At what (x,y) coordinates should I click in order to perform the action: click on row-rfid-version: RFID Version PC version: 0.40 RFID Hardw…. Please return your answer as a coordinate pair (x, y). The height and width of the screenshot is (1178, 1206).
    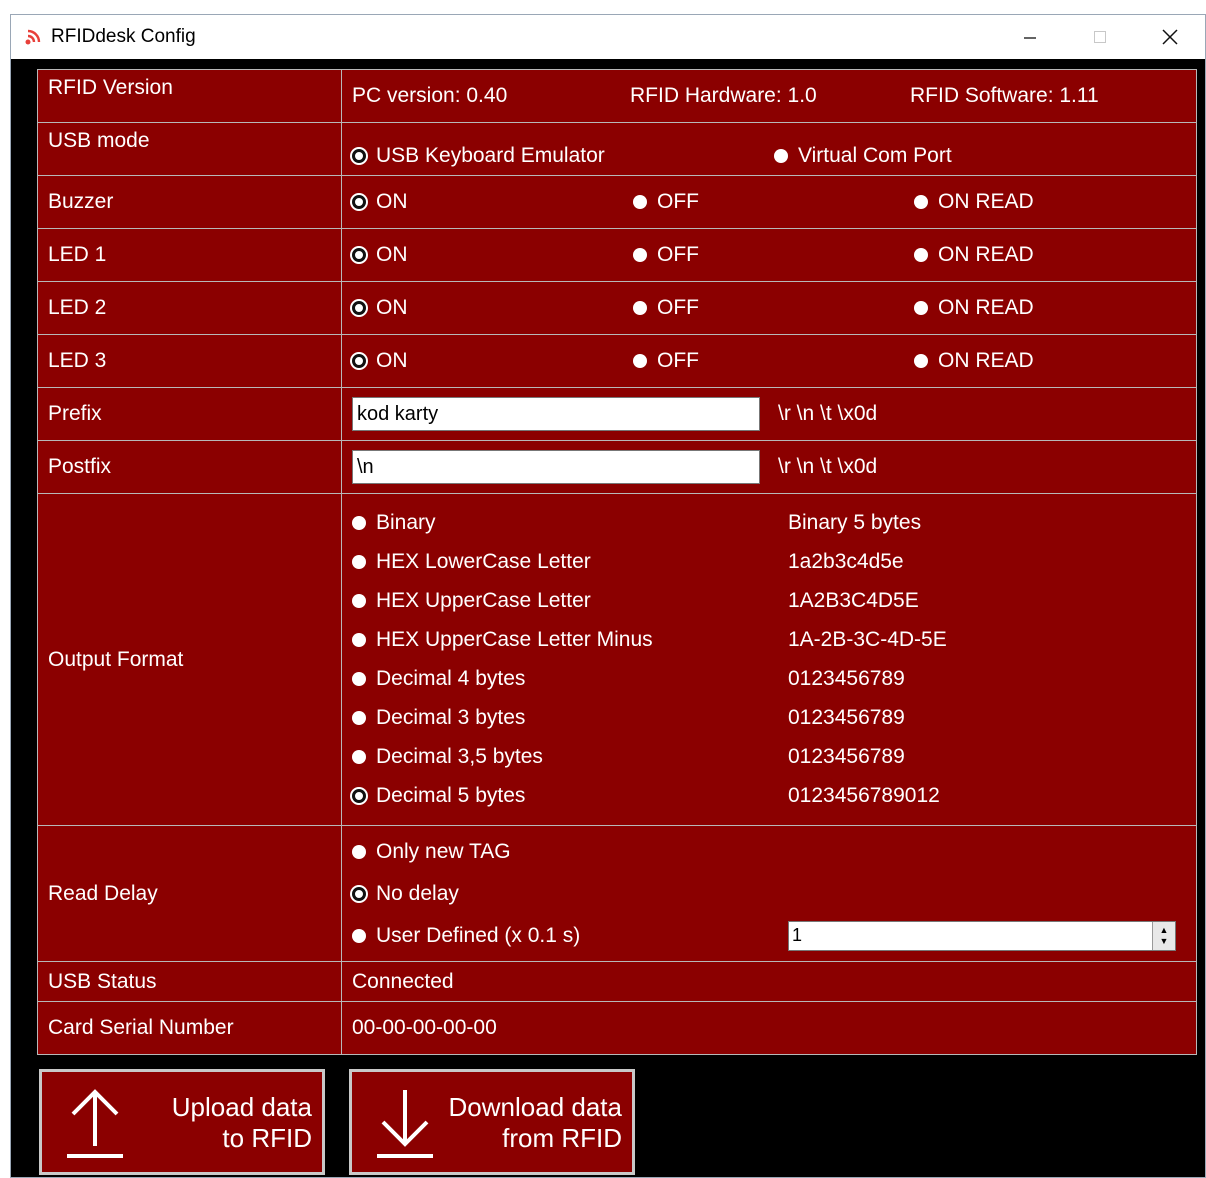
    Looking at the image, I should click on (617, 96).